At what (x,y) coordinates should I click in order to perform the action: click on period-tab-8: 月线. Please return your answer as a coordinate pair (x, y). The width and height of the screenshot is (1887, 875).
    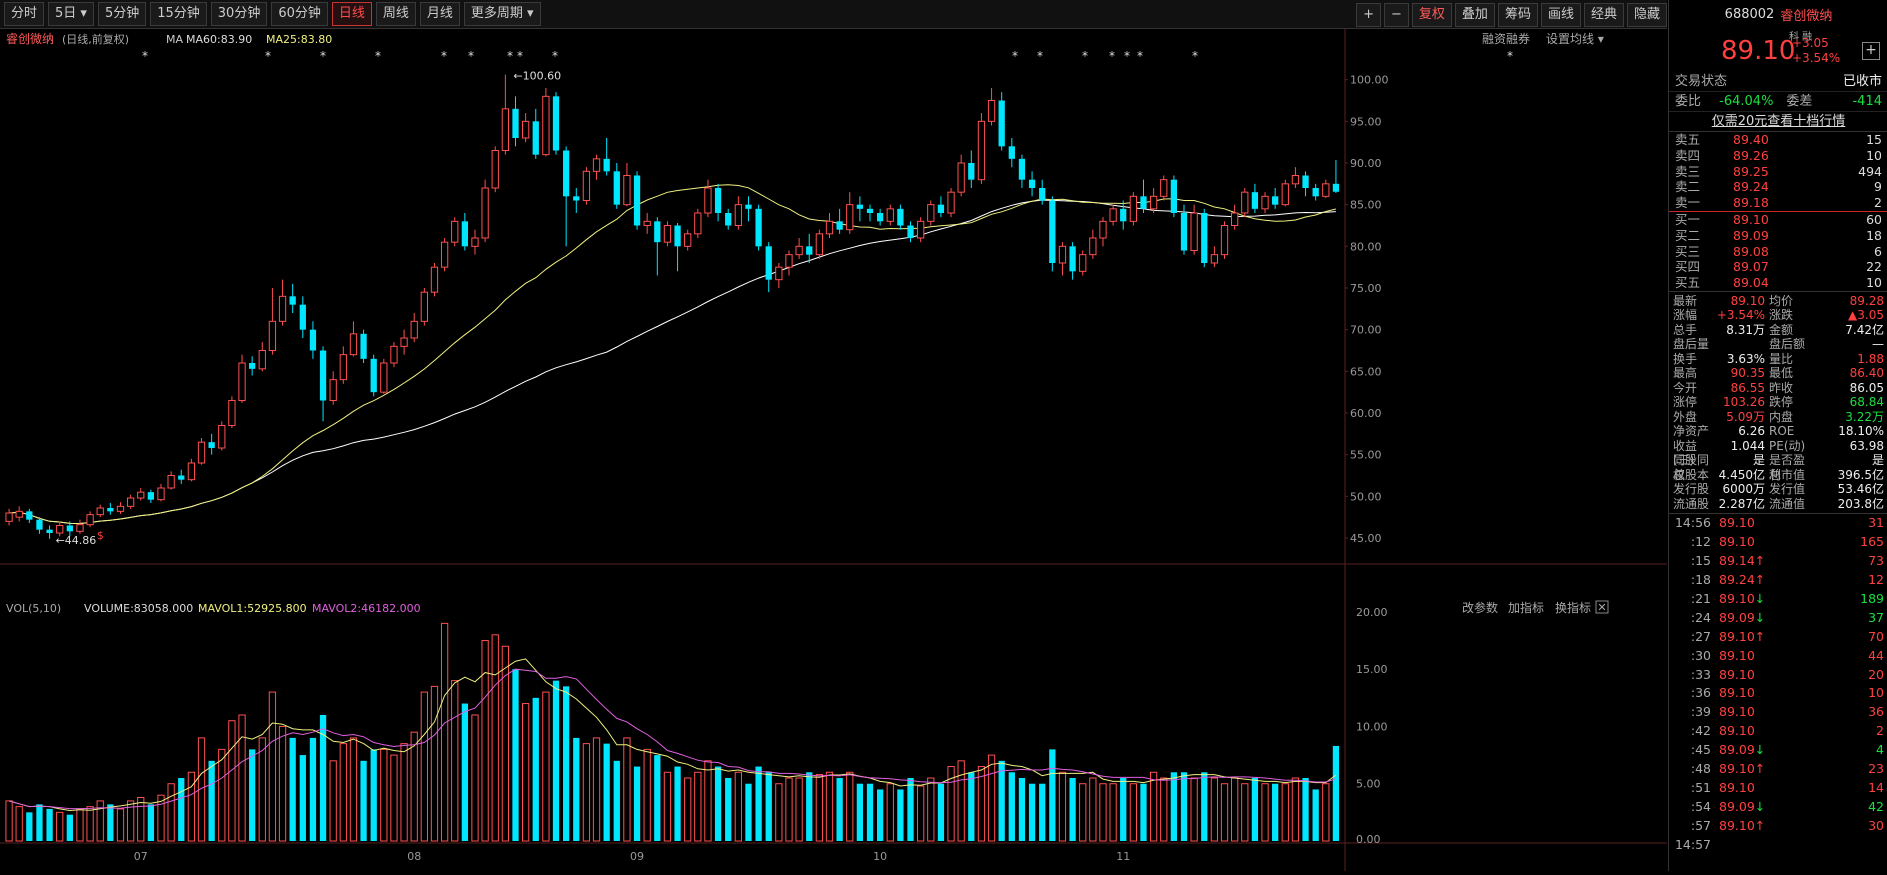
    Looking at the image, I should click on (439, 14).